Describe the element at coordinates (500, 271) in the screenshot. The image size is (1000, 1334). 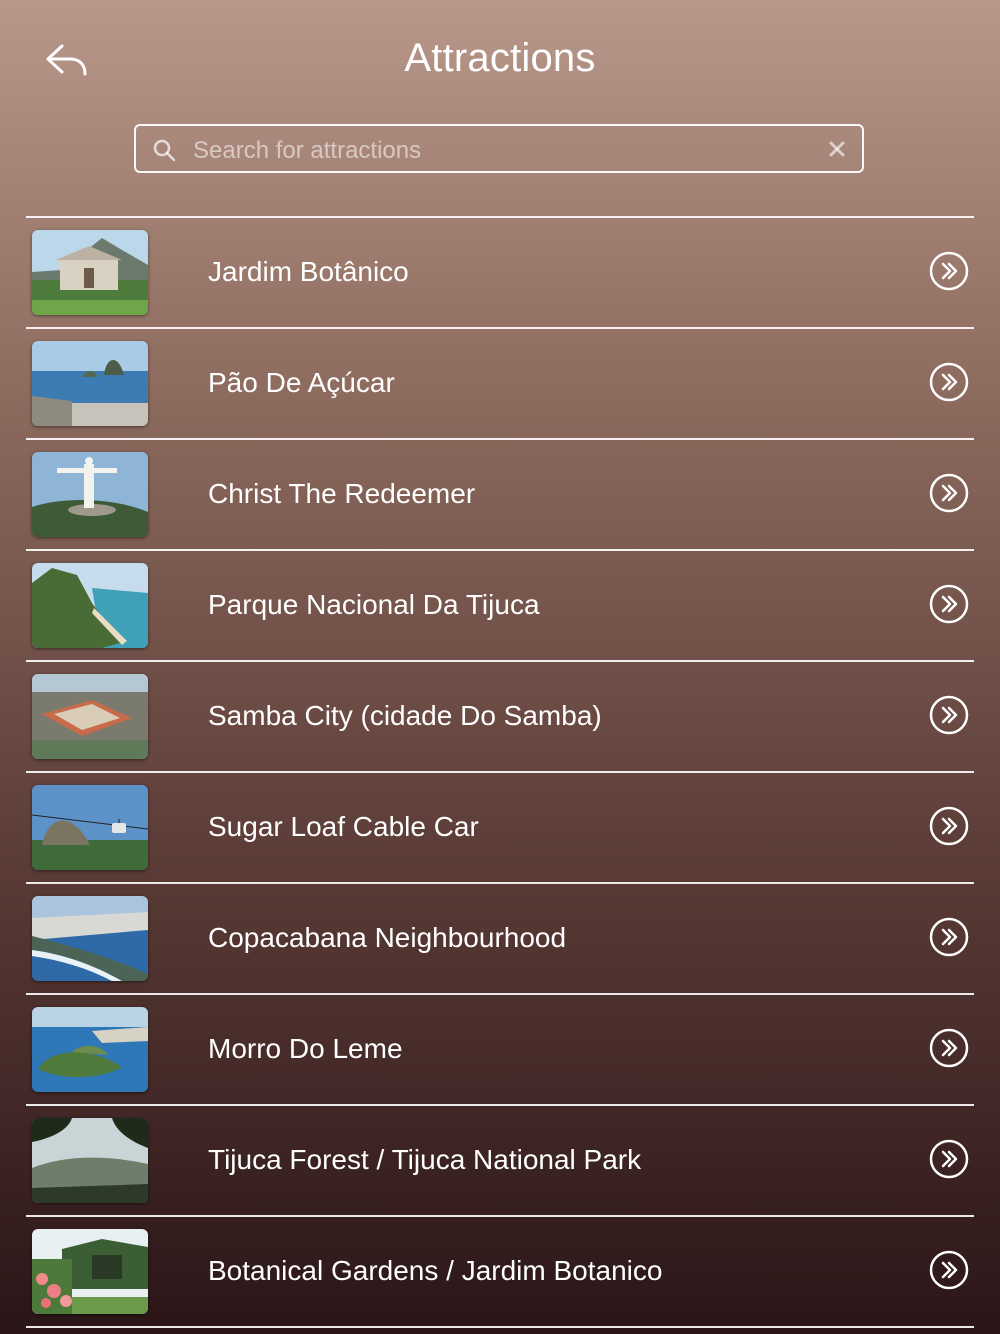
I see `list-item-jardim-botanico: Jardim Botânico` at that location.